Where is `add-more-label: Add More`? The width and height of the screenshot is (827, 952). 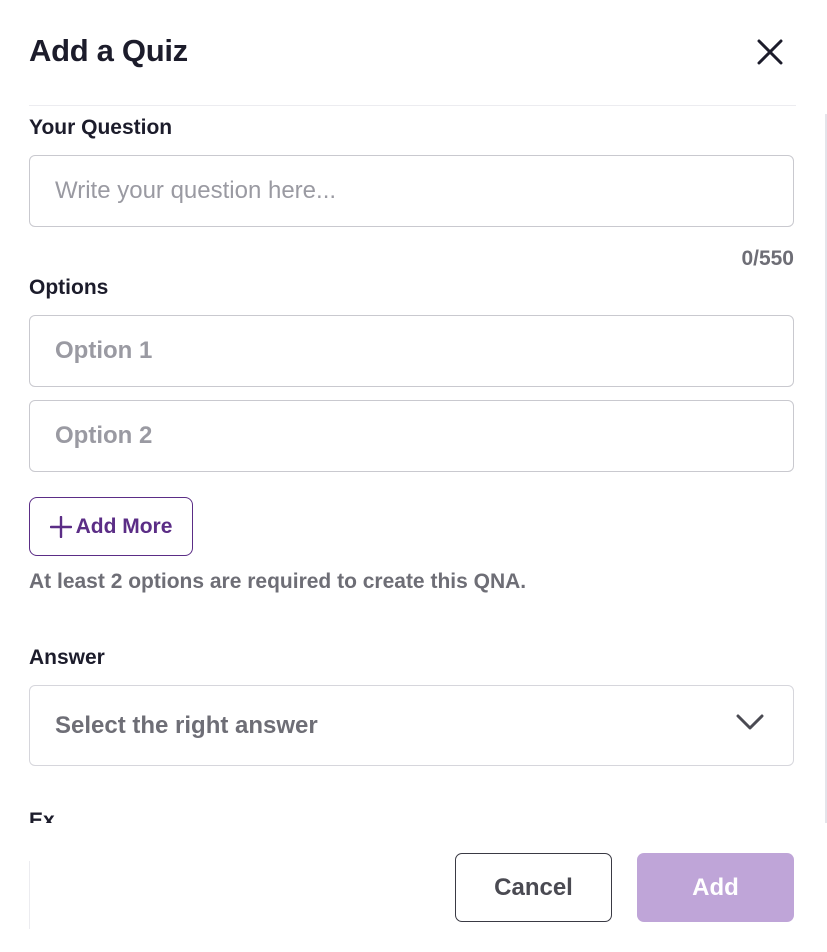
add-more-label: Add More is located at coordinates (124, 526).